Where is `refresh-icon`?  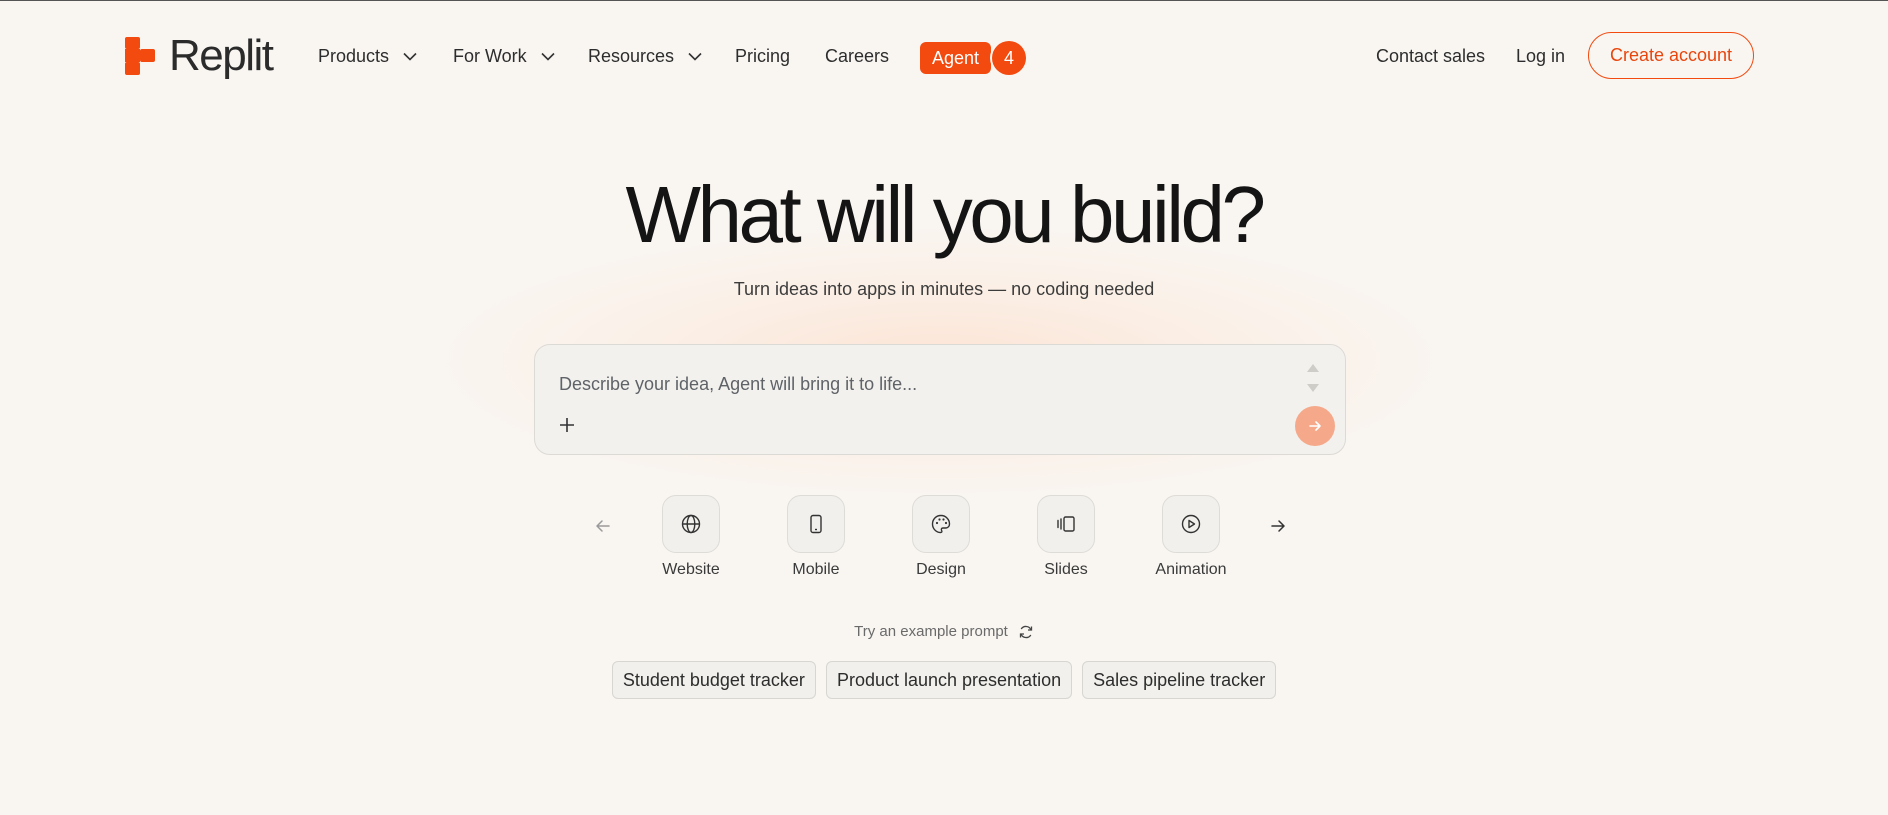
refresh-icon is located at coordinates (1026, 632).